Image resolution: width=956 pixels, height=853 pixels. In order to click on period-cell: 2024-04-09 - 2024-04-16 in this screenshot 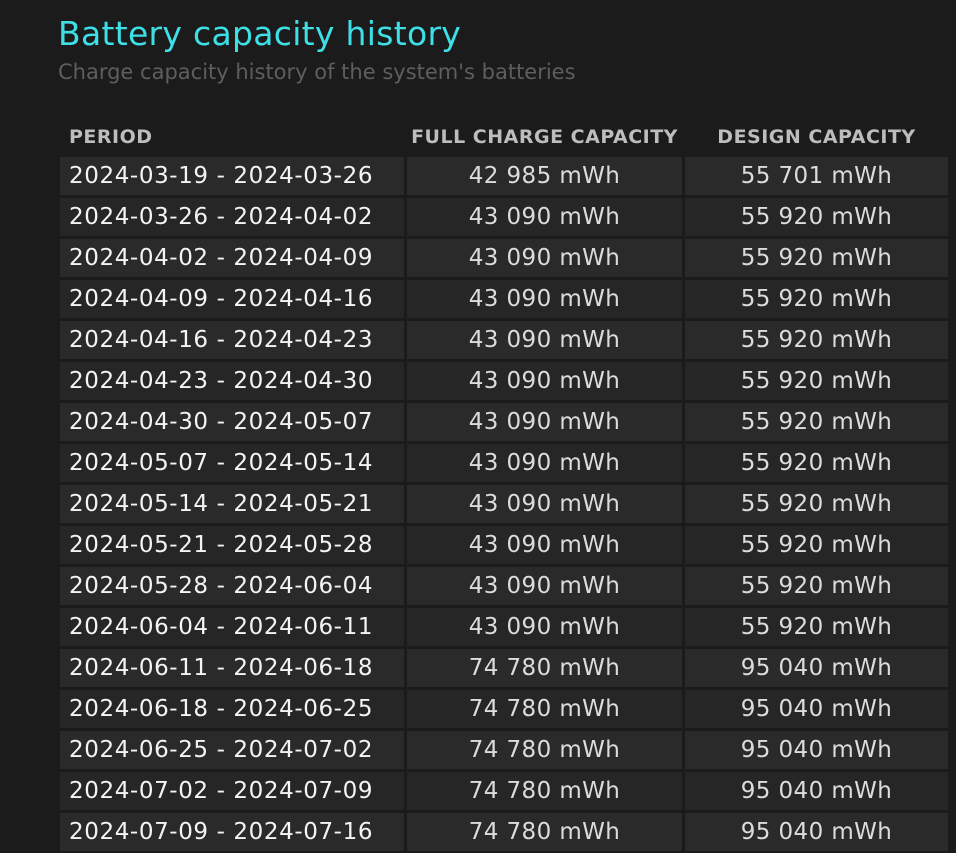, I will do `click(232, 299)`.